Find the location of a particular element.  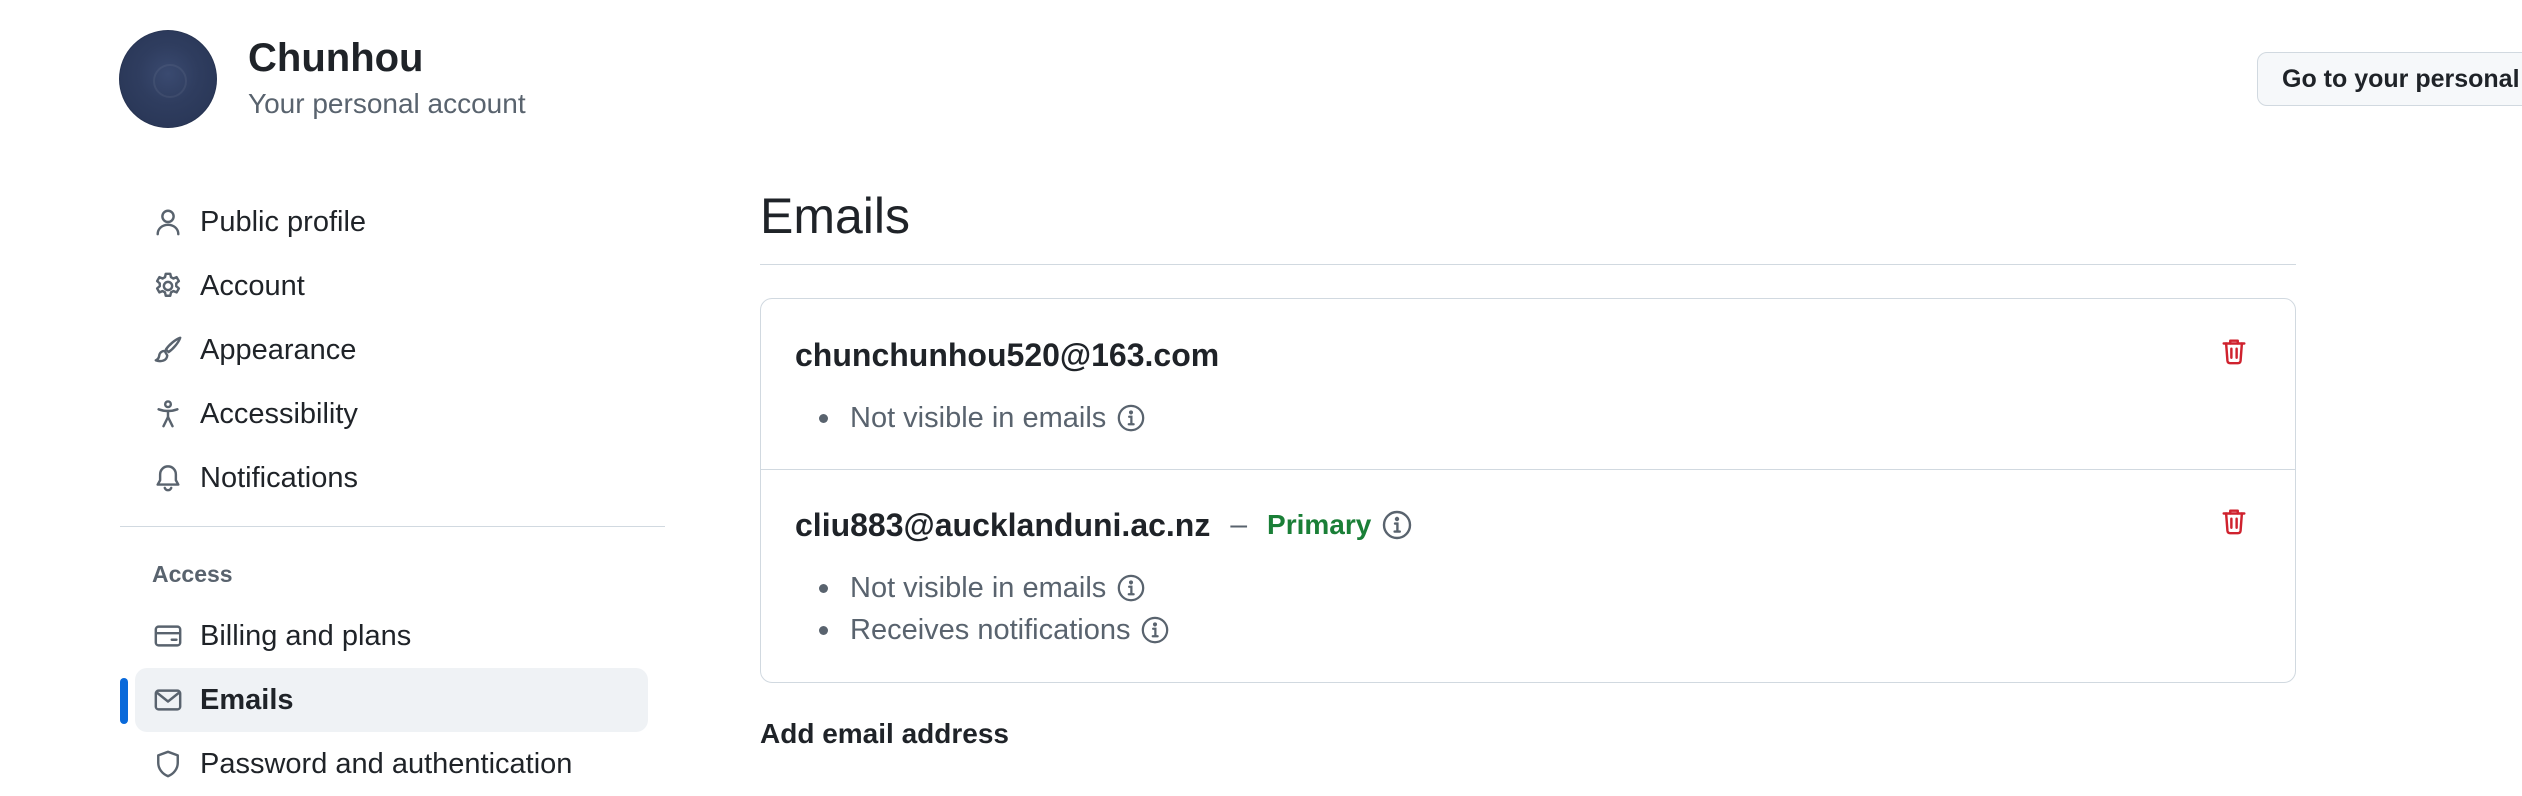

credit-card-icon is located at coordinates (168, 636).